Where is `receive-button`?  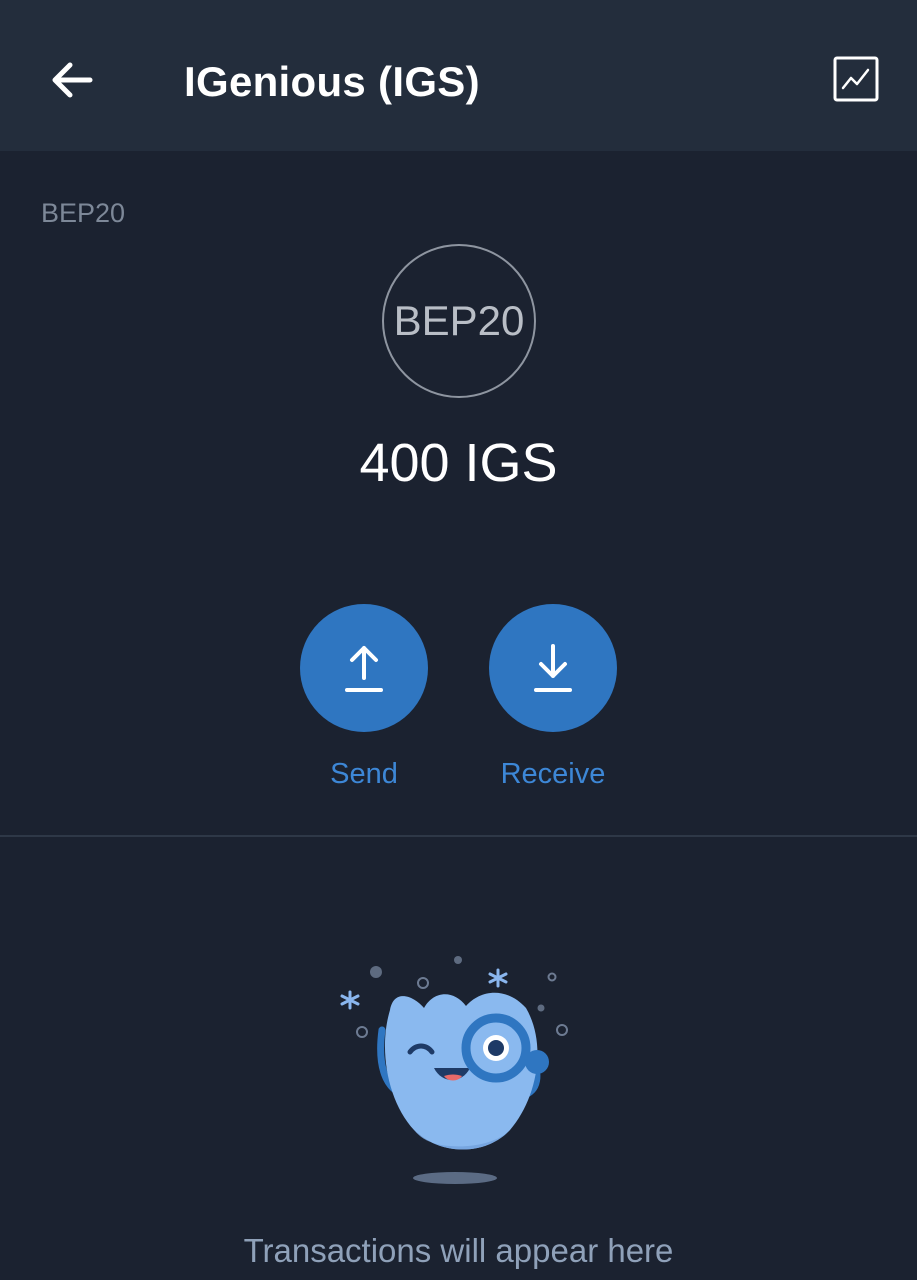 receive-button is located at coordinates (553, 668).